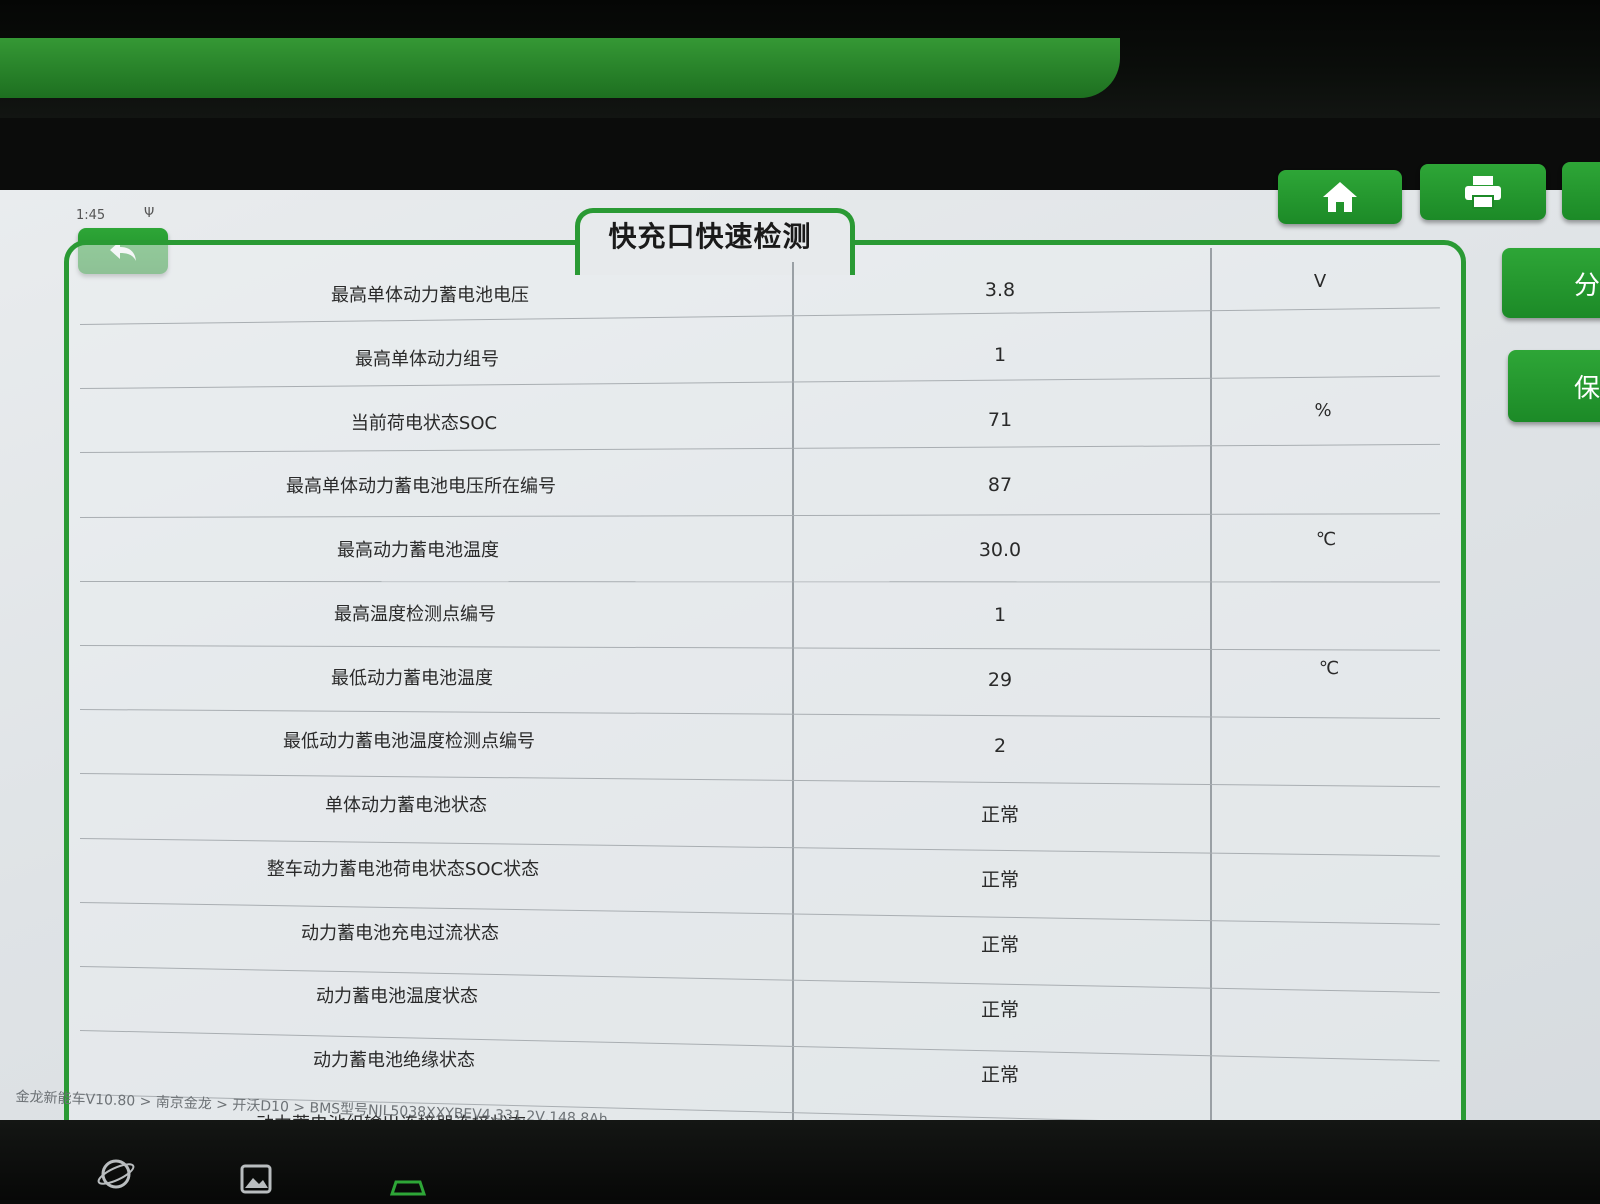 This screenshot has width=1600, height=1204. What do you see at coordinates (403, 869) in the screenshot?
I see `row-label: 整车动力蓄电池荷电状态SOC状态` at bounding box center [403, 869].